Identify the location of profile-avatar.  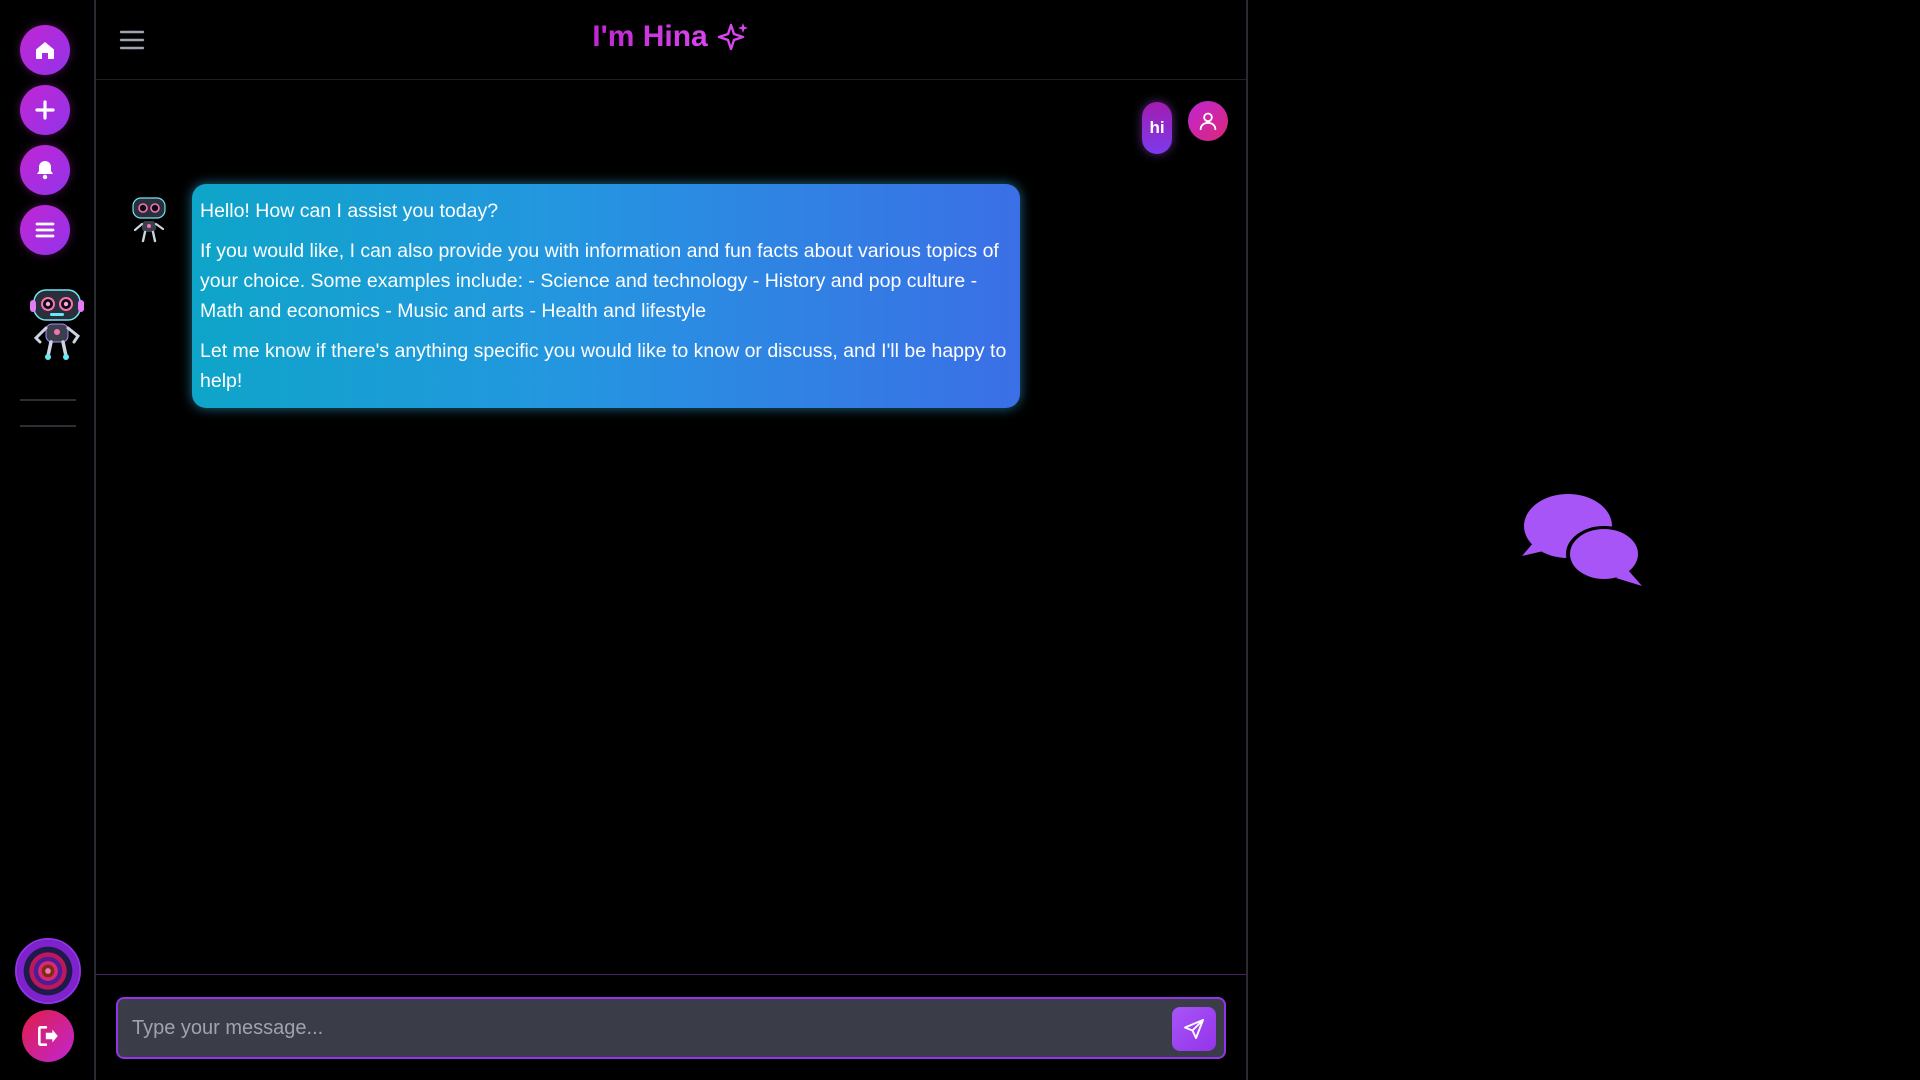
(48, 971).